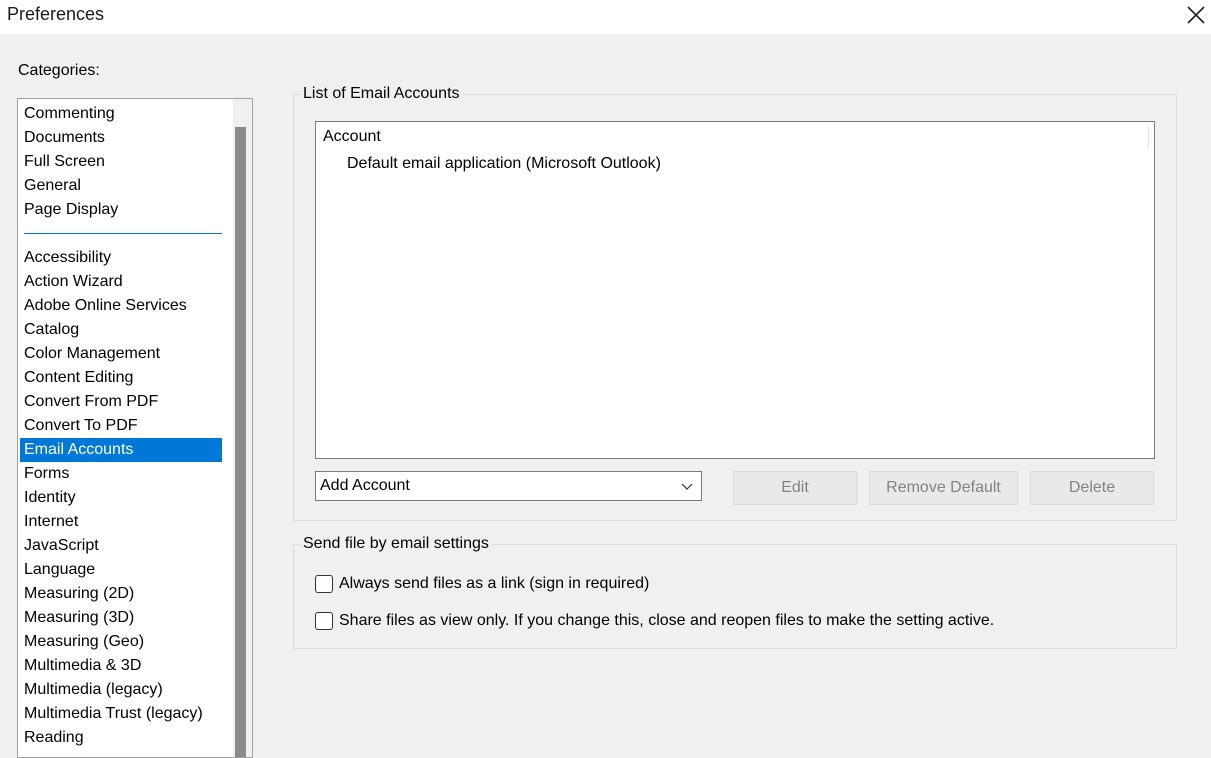 This screenshot has width=1211, height=758. What do you see at coordinates (1148, 137) in the screenshot?
I see `column-divider` at bounding box center [1148, 137].